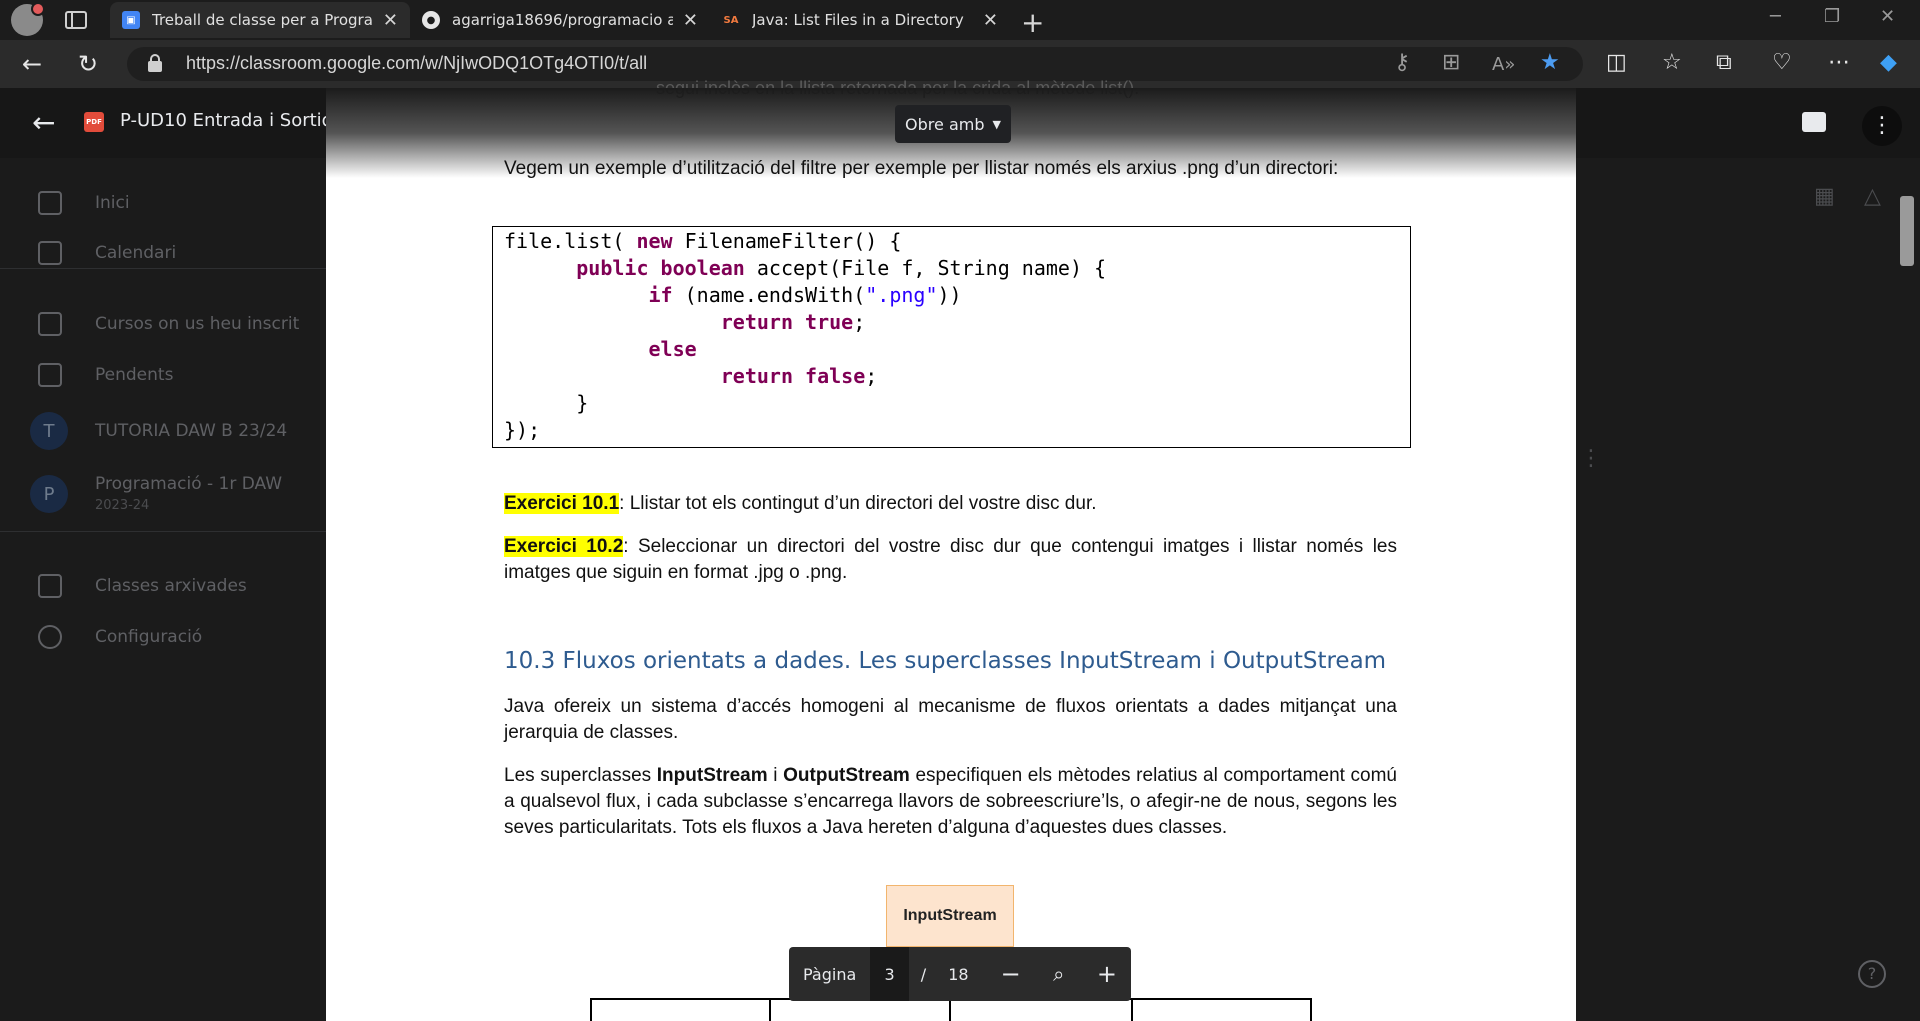 This screenshot has width=1920, height=1021. I want to click on open-with-button: Obre amb ▼, so click(953, 124).